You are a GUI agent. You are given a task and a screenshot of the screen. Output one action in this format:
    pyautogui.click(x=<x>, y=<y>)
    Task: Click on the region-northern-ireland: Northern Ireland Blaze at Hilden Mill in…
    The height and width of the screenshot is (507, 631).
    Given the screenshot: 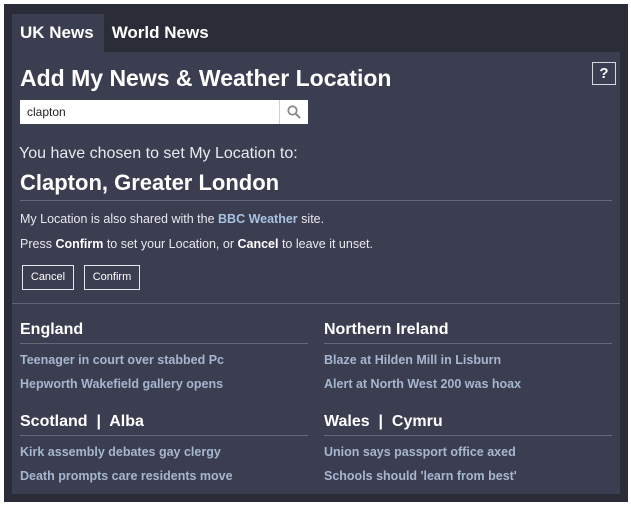 What is the action you would take?
    pyautogui.click(x=468, y=357)
    